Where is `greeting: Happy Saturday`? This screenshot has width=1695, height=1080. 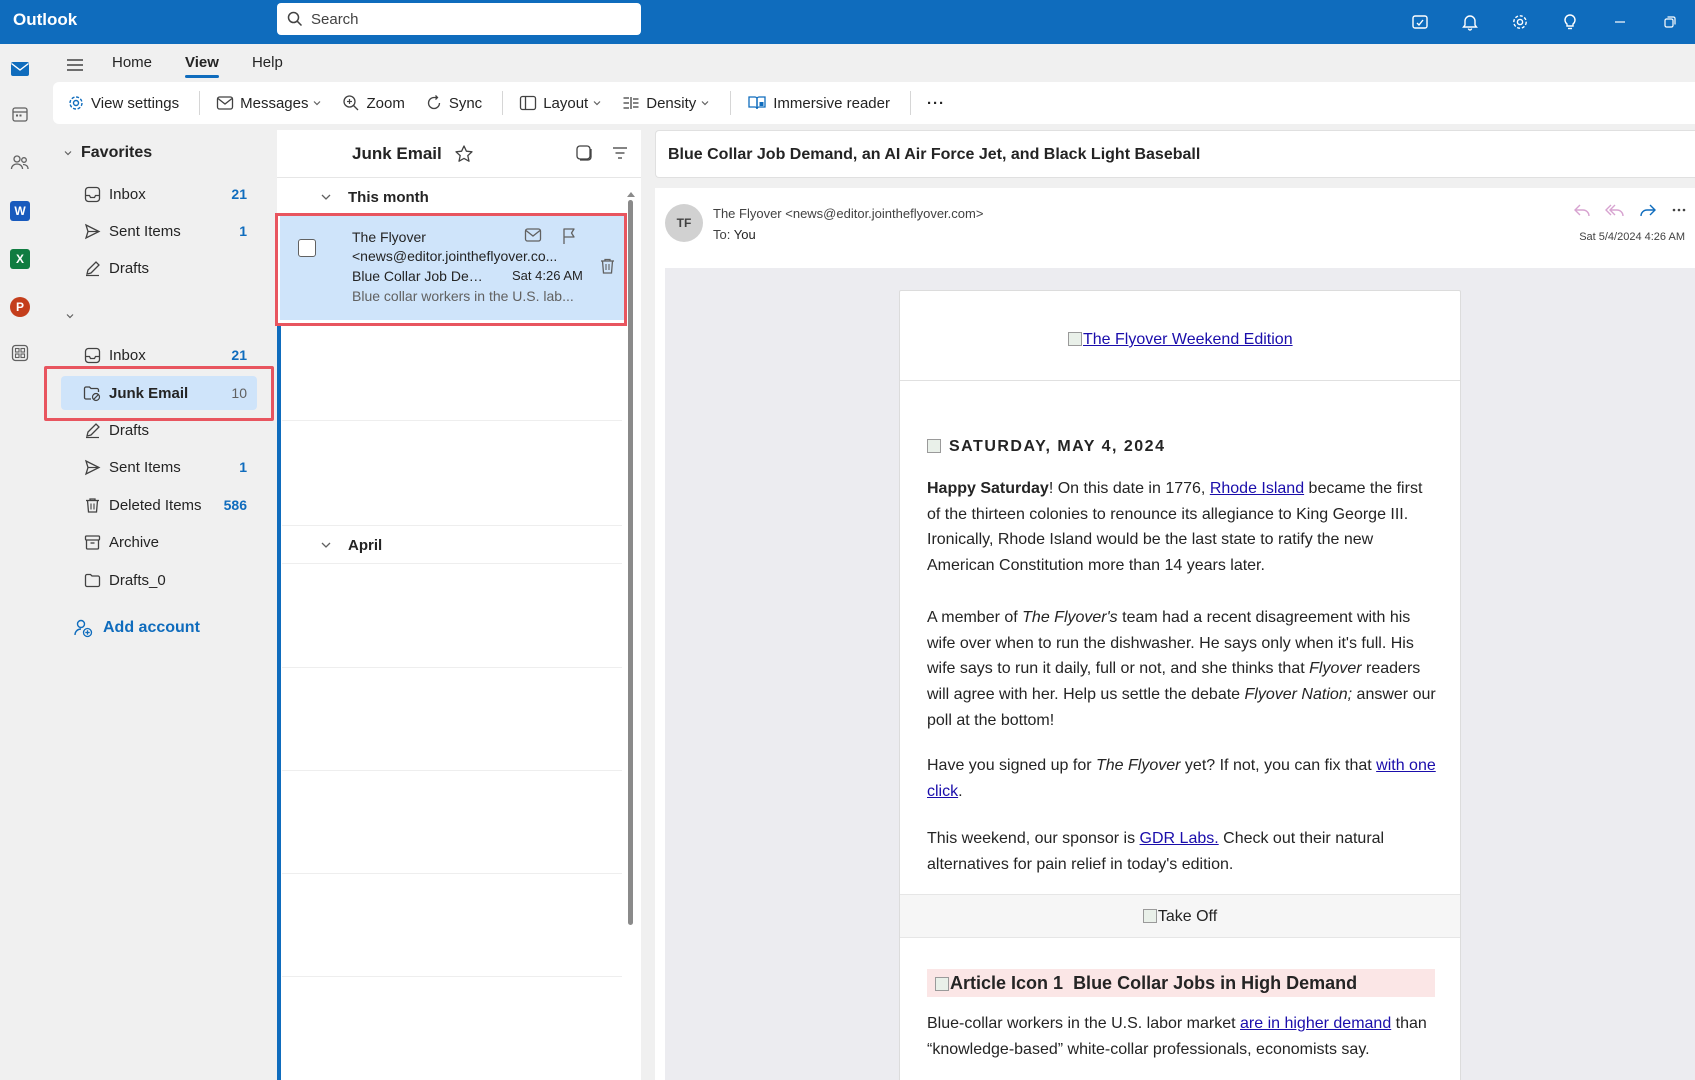 greeting: Happy Saturday is located at coordinates (988, 488).